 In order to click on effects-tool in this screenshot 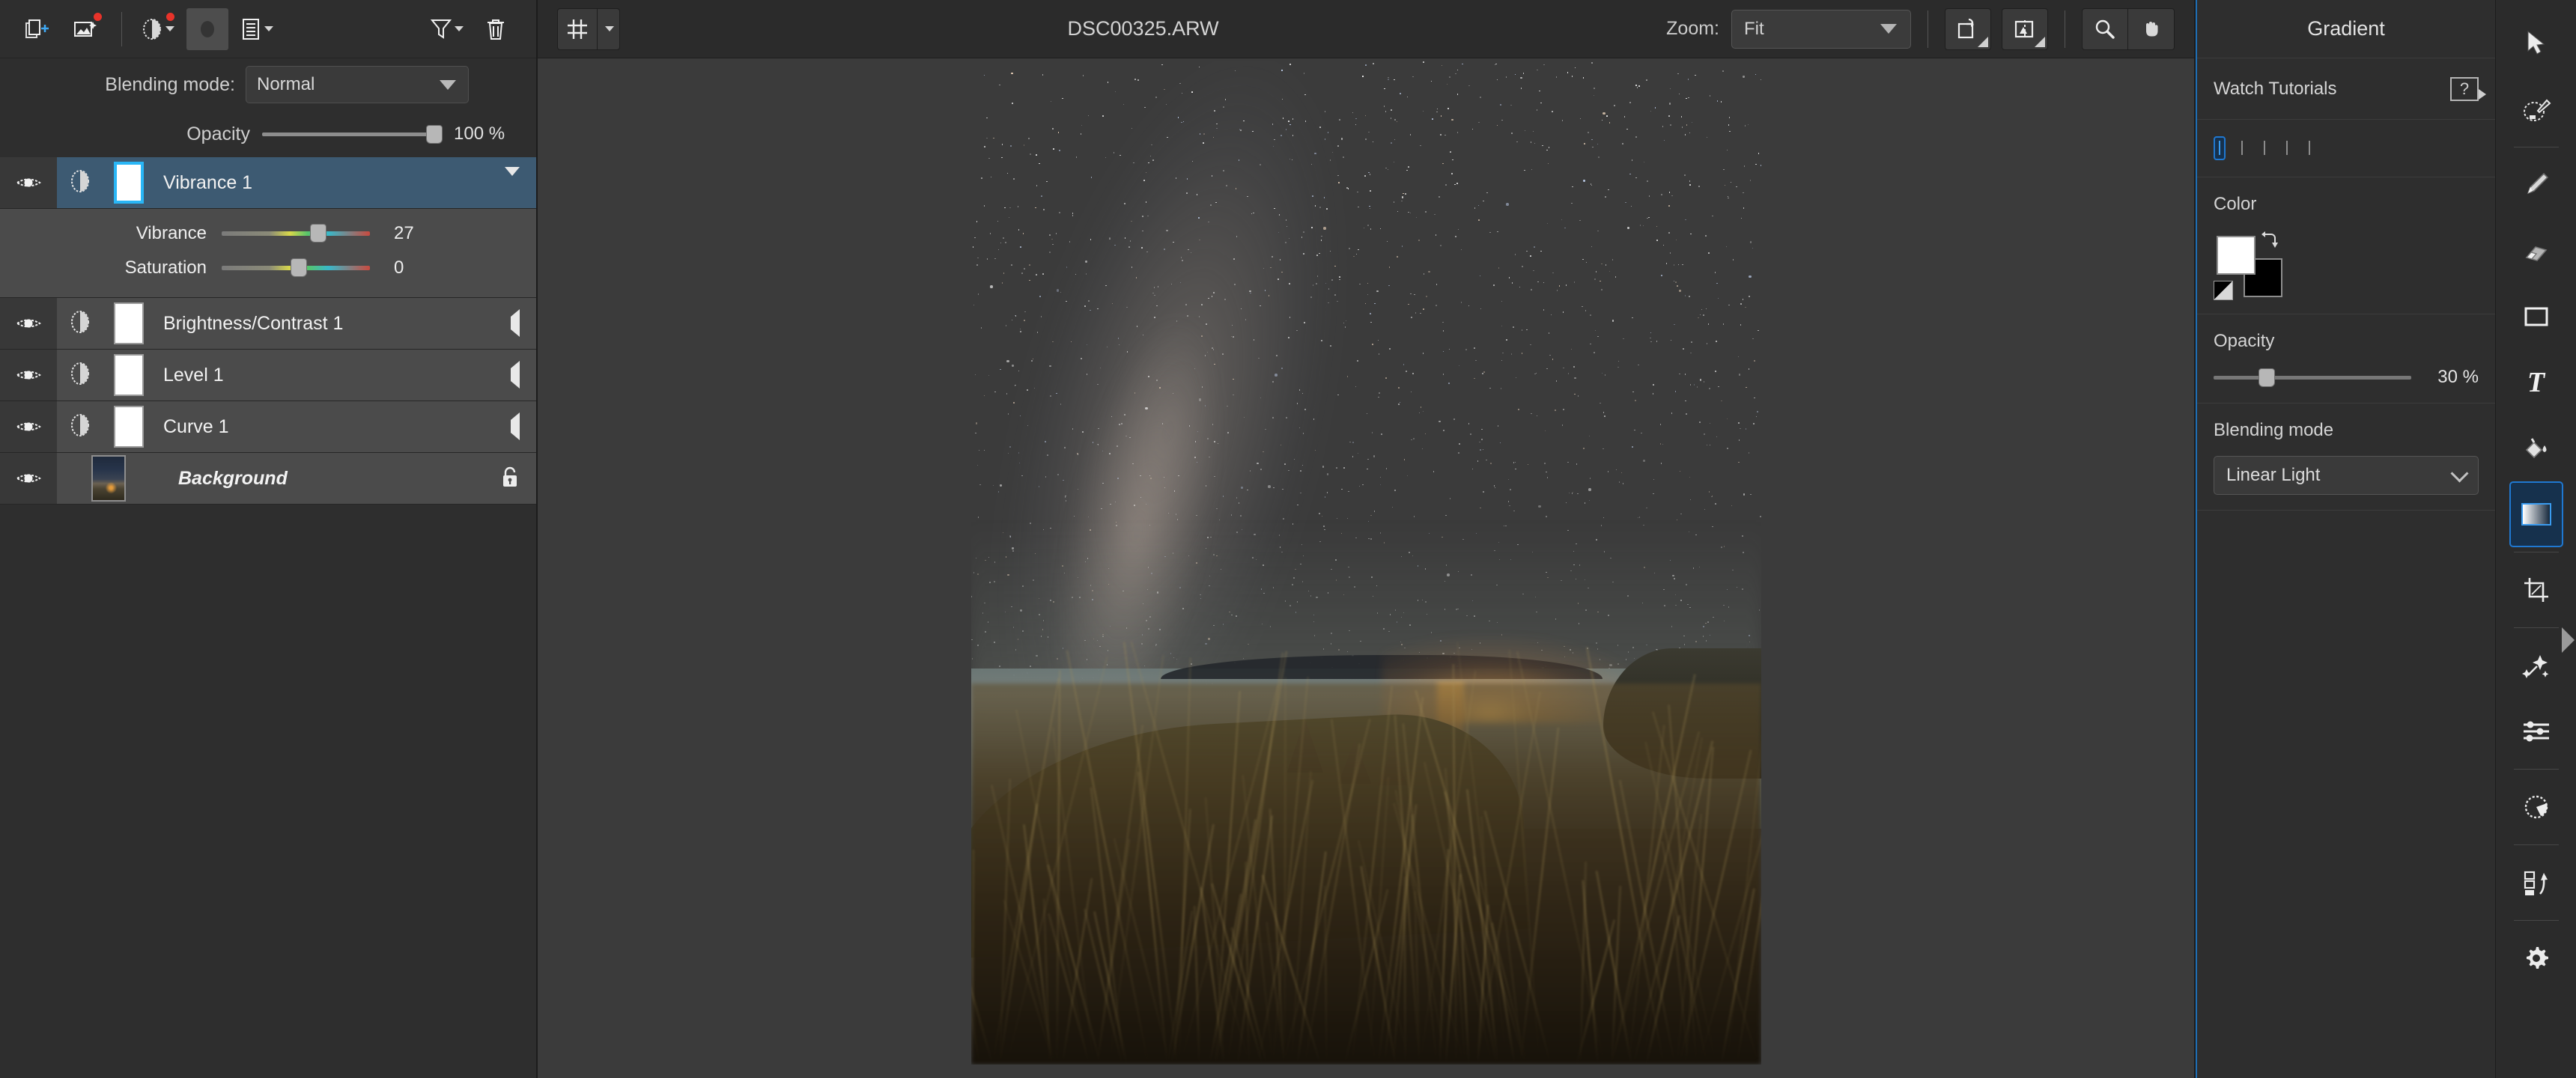, I will do `click(2536, 665)`.